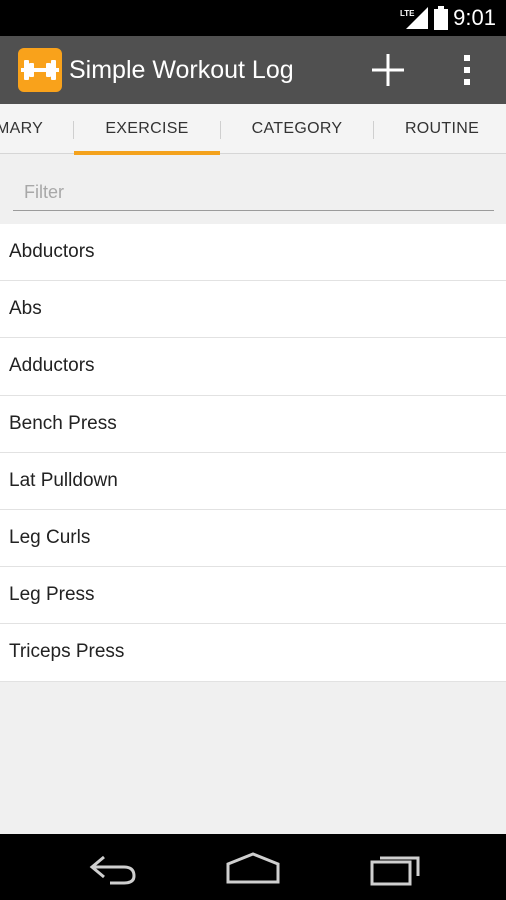 The width and height of the screenshot is (506, 900). What do you see at coordinates (253, 481) in the screenshot?
I see `list-item: Lat Pulldown` at bounding box center [253, 481].